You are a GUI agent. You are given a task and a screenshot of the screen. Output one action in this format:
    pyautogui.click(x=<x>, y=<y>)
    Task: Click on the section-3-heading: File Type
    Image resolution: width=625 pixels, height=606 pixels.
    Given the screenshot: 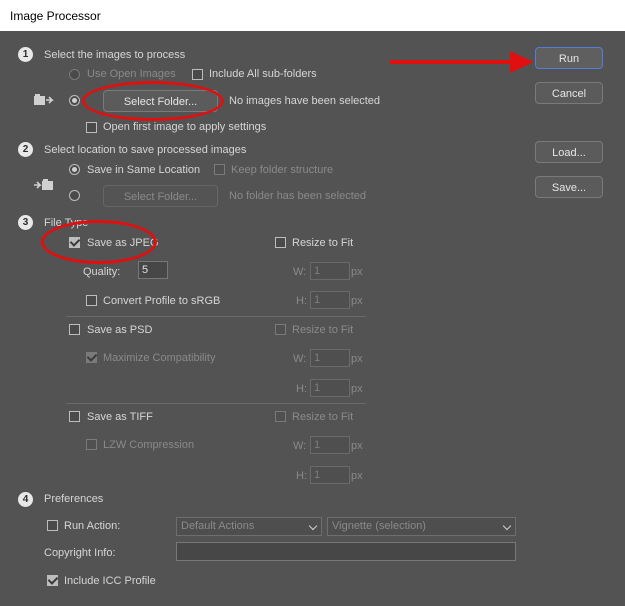 What is the action you would take?
    pyautogui.click(x=66, y=223)
    